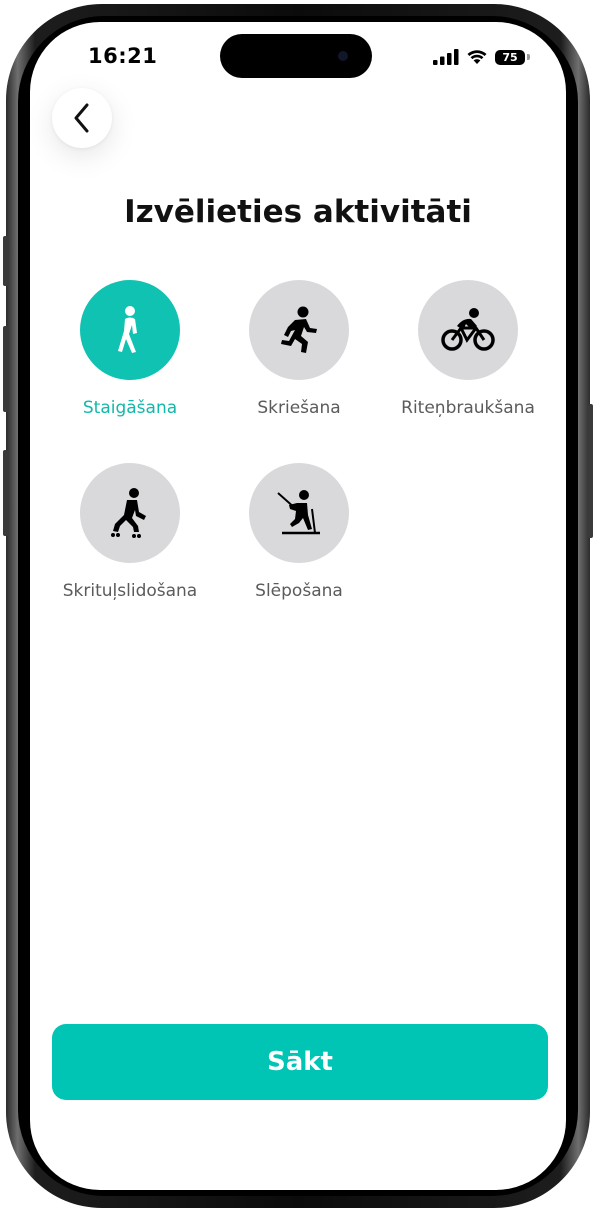 The image size is (596, 1216). I want to click on activity-cycling-circle, so click(468, 330).